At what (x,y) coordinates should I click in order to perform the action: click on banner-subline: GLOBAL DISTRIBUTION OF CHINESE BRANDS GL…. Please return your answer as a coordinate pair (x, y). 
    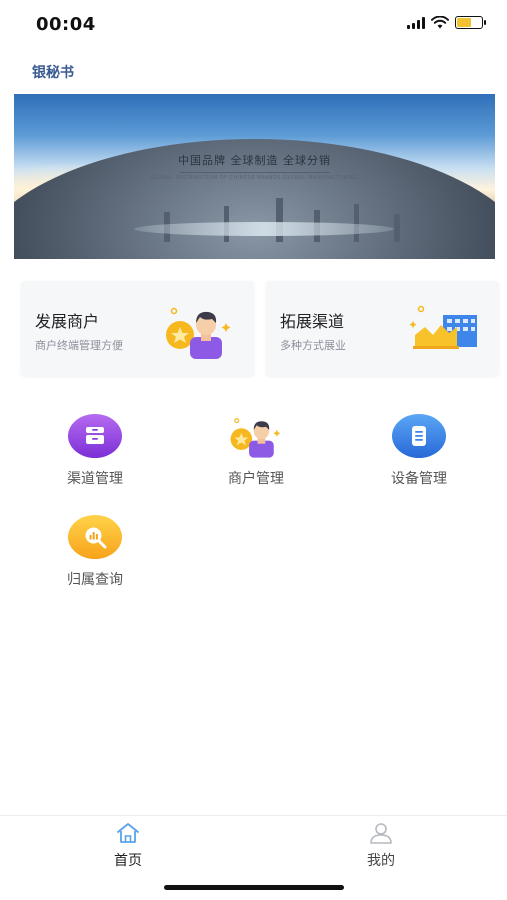
    Looking at the image, I should click on (254, 178).